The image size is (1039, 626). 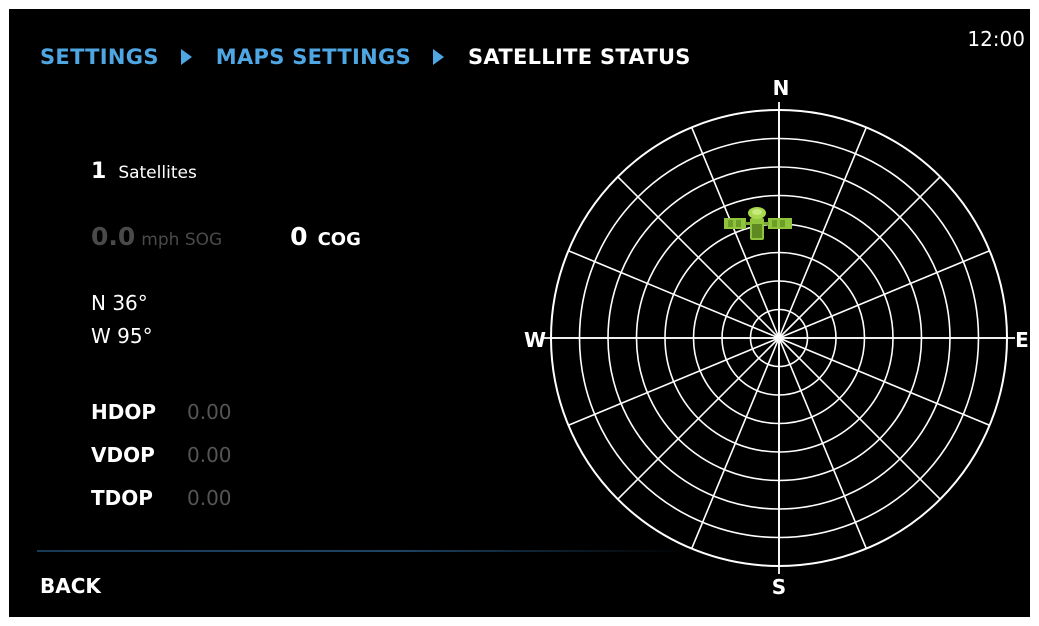 What do you see at coordinates (70, 586) in the screenshot?
I see `back-button: BACK` at bounding box center [70, 586].